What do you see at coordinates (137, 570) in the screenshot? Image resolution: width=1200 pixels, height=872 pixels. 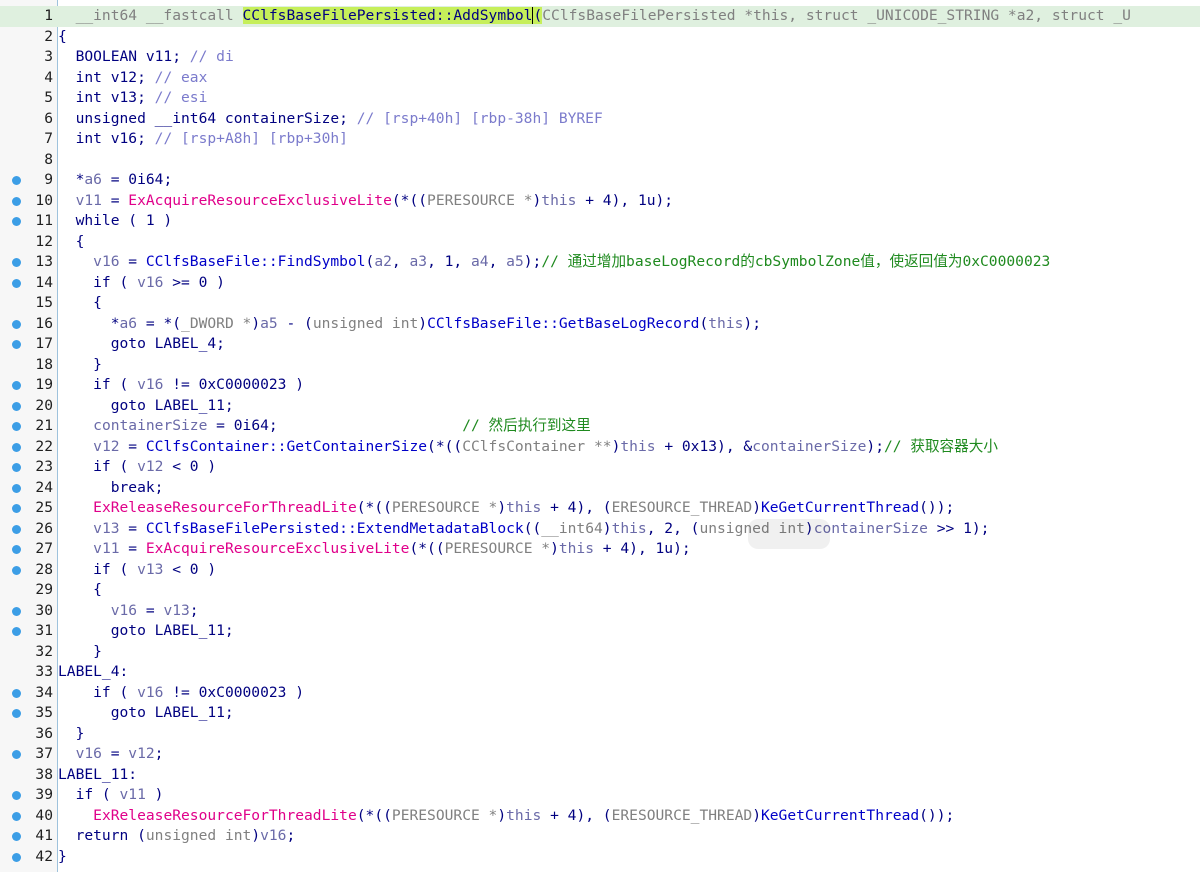 I see `code-text: if ( v13 < 0 )` at bounding box center [137, 570].